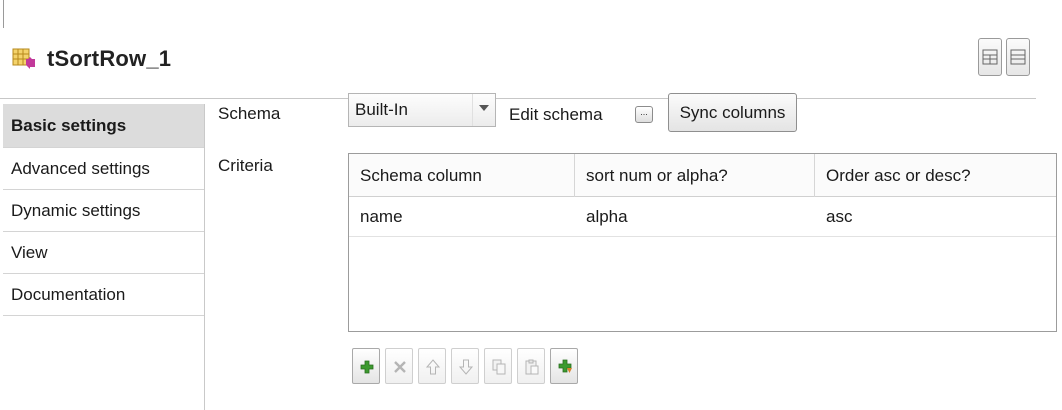 The image size is (1062, 410). I want to click on move-up-icon, so click(433, 367).